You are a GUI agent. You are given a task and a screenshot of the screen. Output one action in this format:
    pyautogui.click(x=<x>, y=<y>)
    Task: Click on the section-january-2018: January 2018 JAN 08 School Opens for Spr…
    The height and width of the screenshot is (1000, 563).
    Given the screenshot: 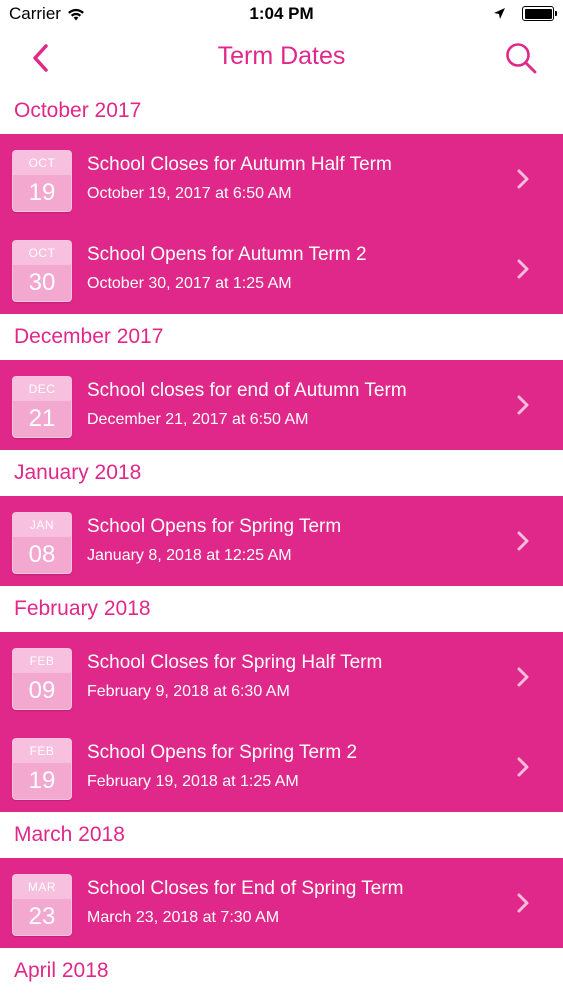 What is the action you would take?
    pyautogui.click(x=281, y=518)
    